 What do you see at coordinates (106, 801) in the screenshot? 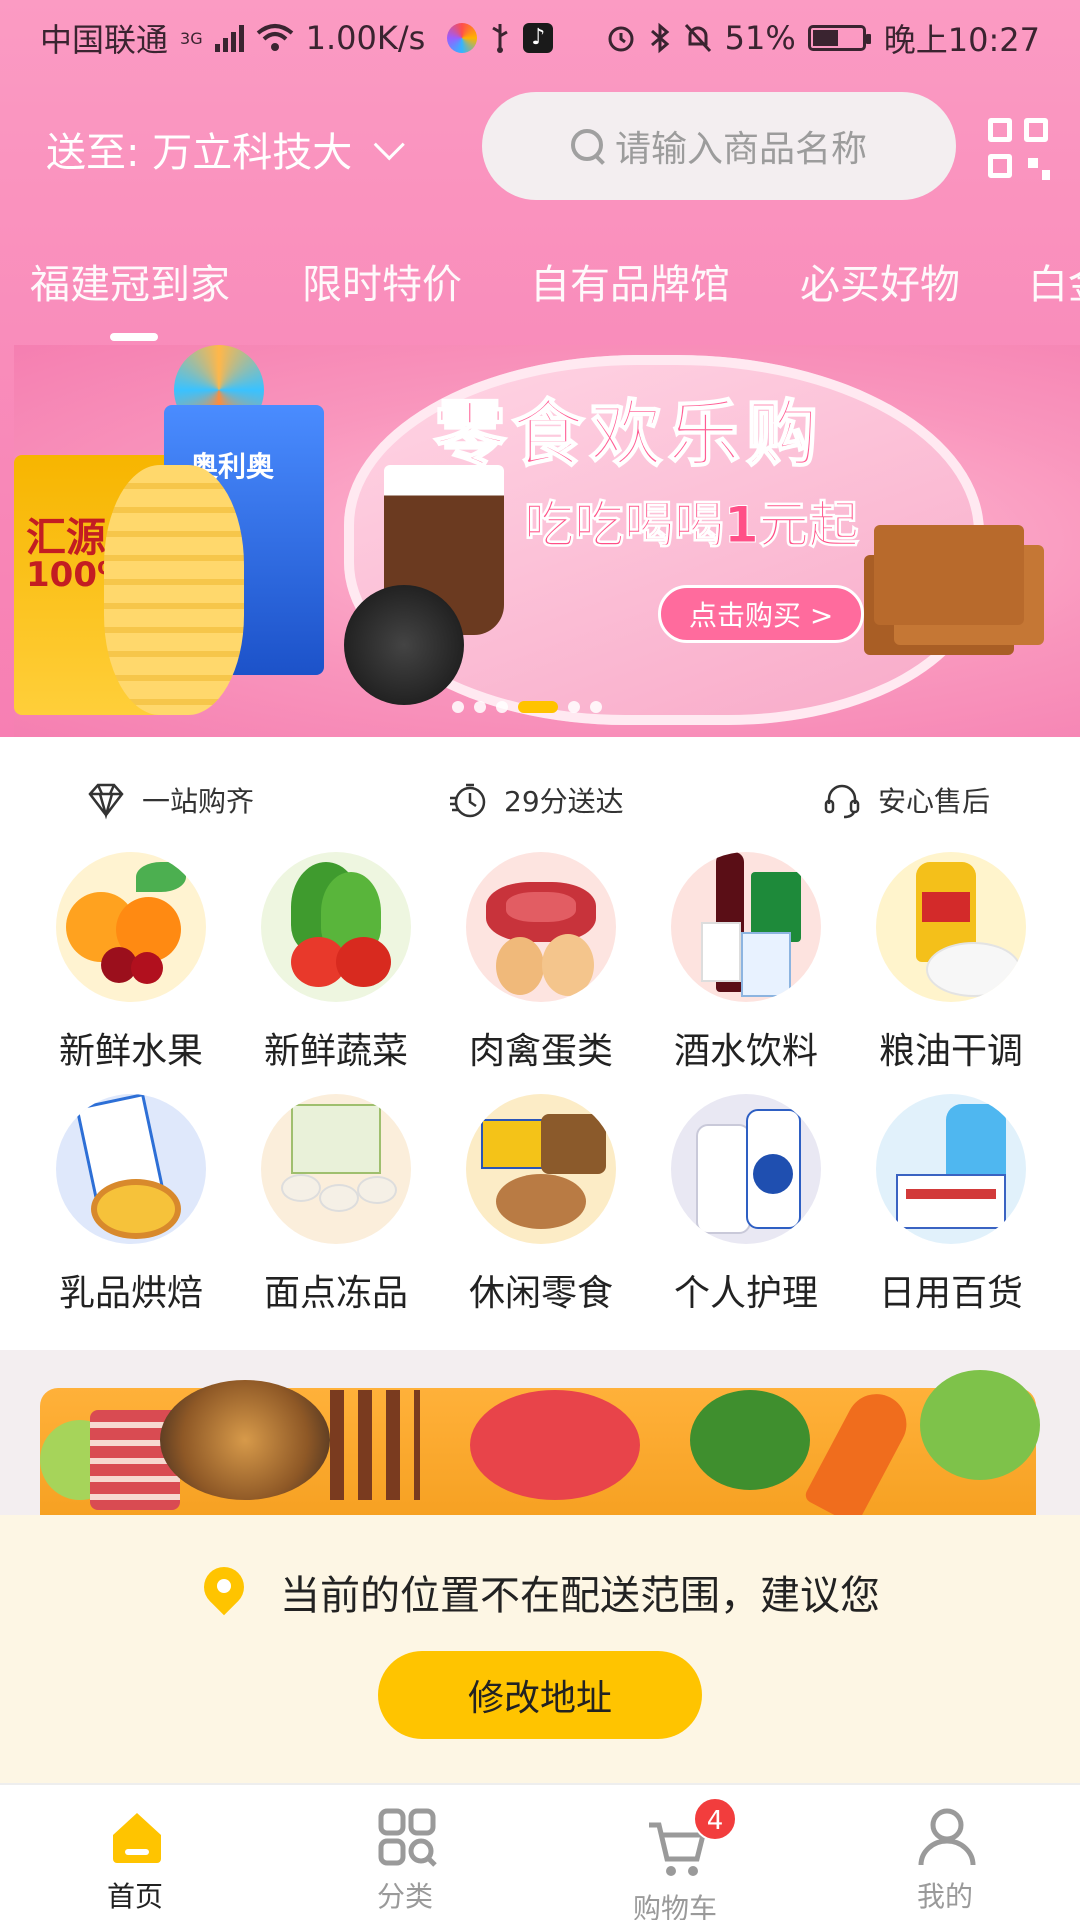
I see `diamond-icon` at bounding box center [106, 801].